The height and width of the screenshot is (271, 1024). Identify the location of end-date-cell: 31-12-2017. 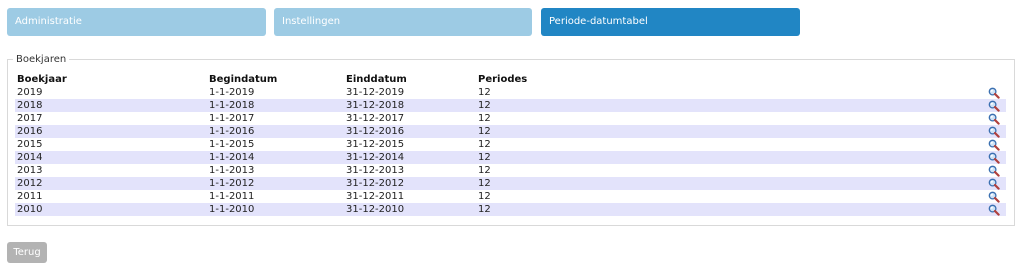
(375, 118).